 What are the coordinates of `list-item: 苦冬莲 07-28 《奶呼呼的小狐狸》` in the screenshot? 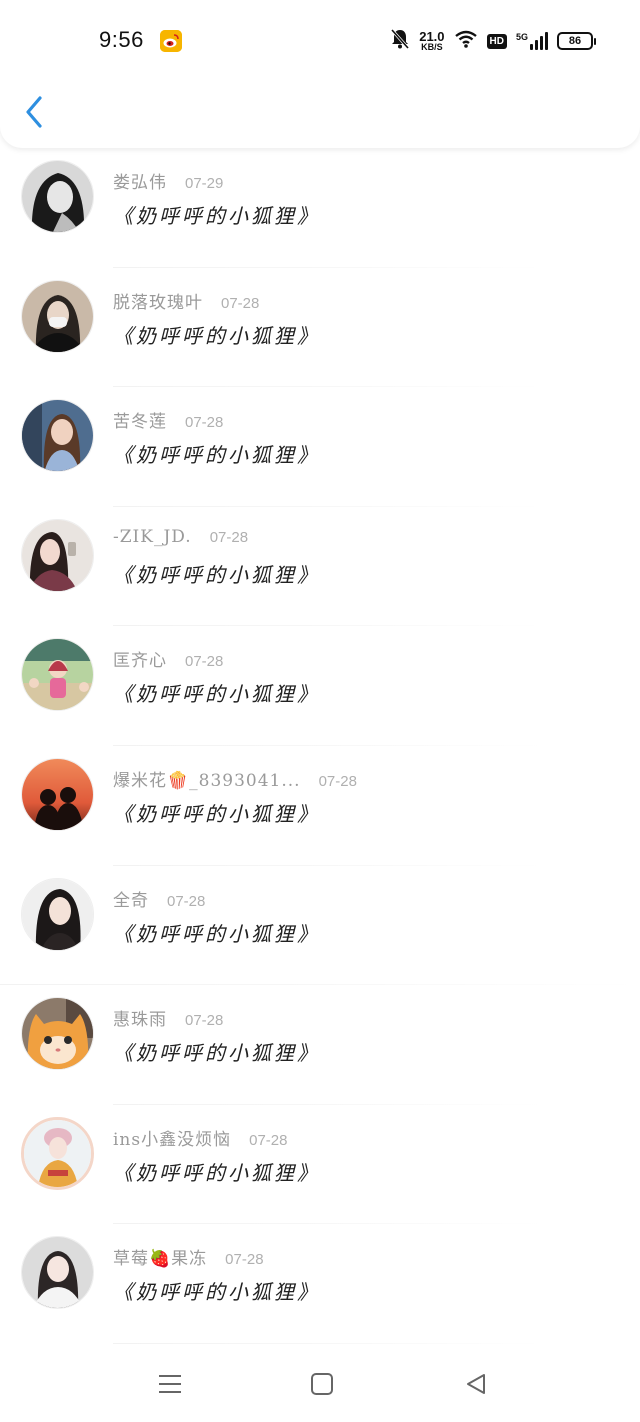 It's located at (320, 447).